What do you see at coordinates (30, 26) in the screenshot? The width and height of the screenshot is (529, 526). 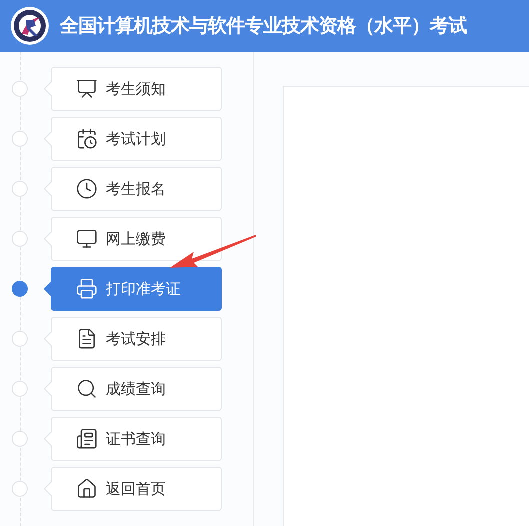 I see `logo-icon` at bounding box center [30, 26].